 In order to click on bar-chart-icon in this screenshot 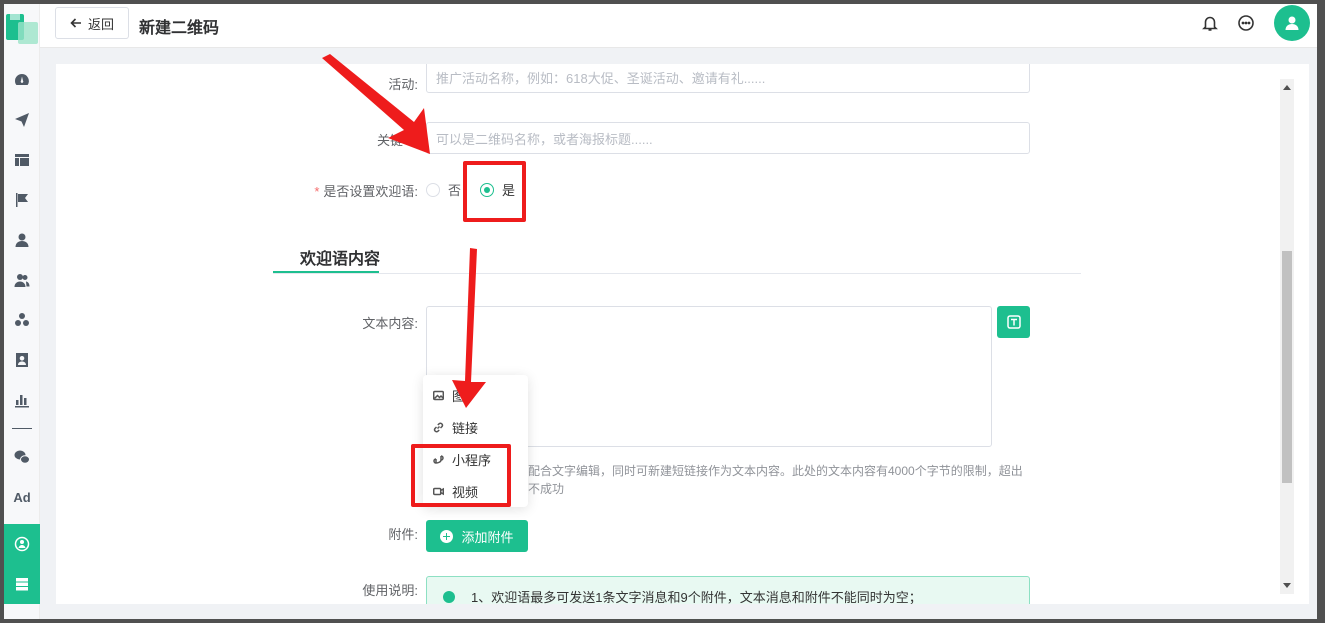, I will do `click(22, 401)`.